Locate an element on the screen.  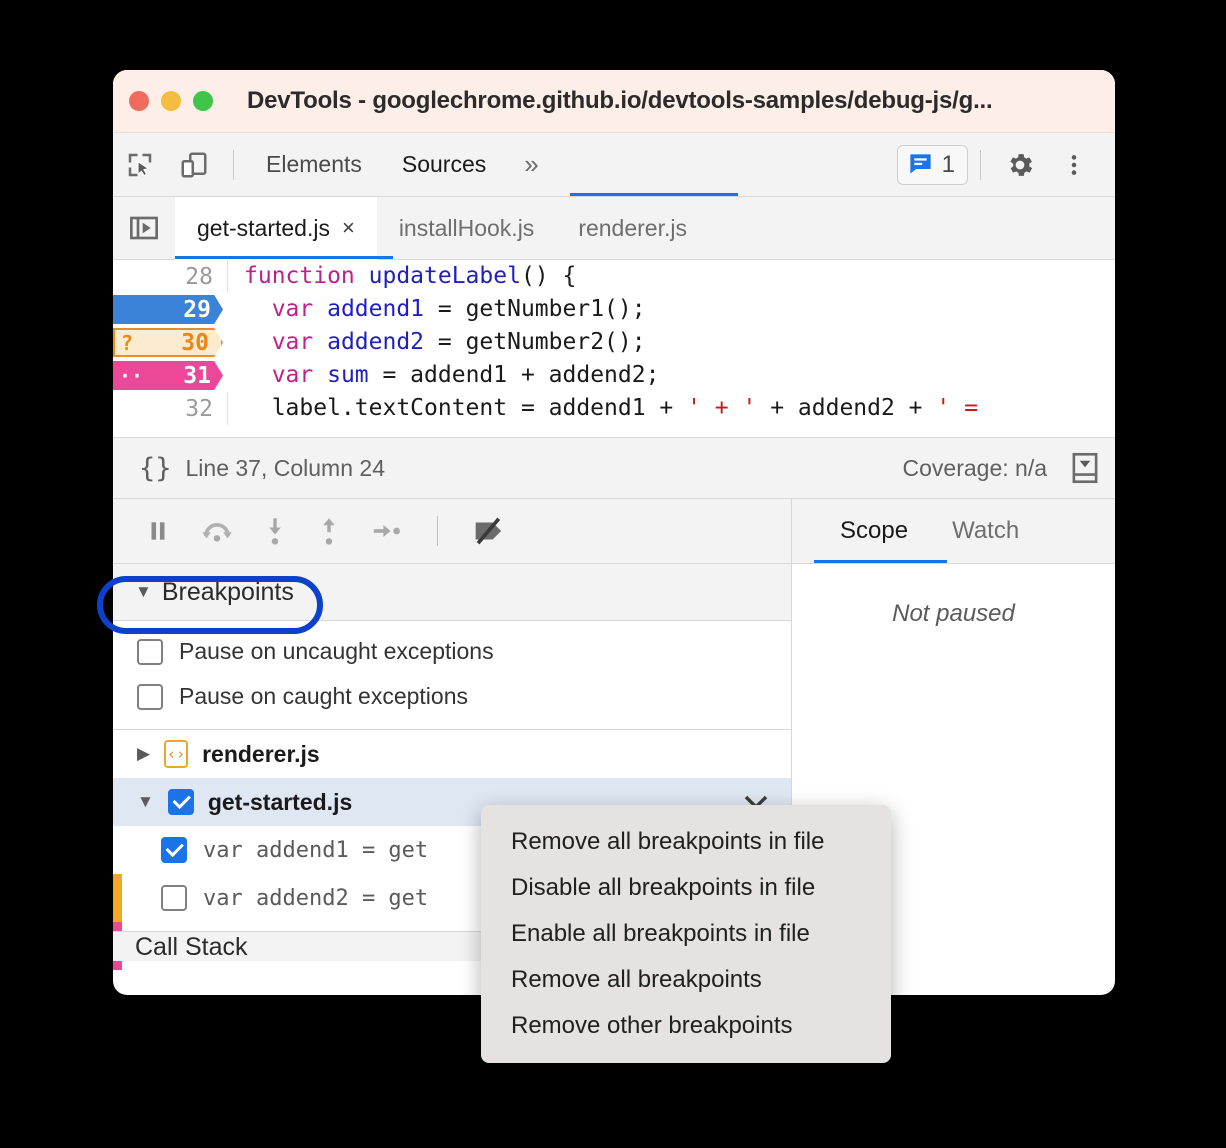
menu-item-remove-all-breakpoints-in-file: Remove all breakpoints in file is located at coordinates (686, 842).